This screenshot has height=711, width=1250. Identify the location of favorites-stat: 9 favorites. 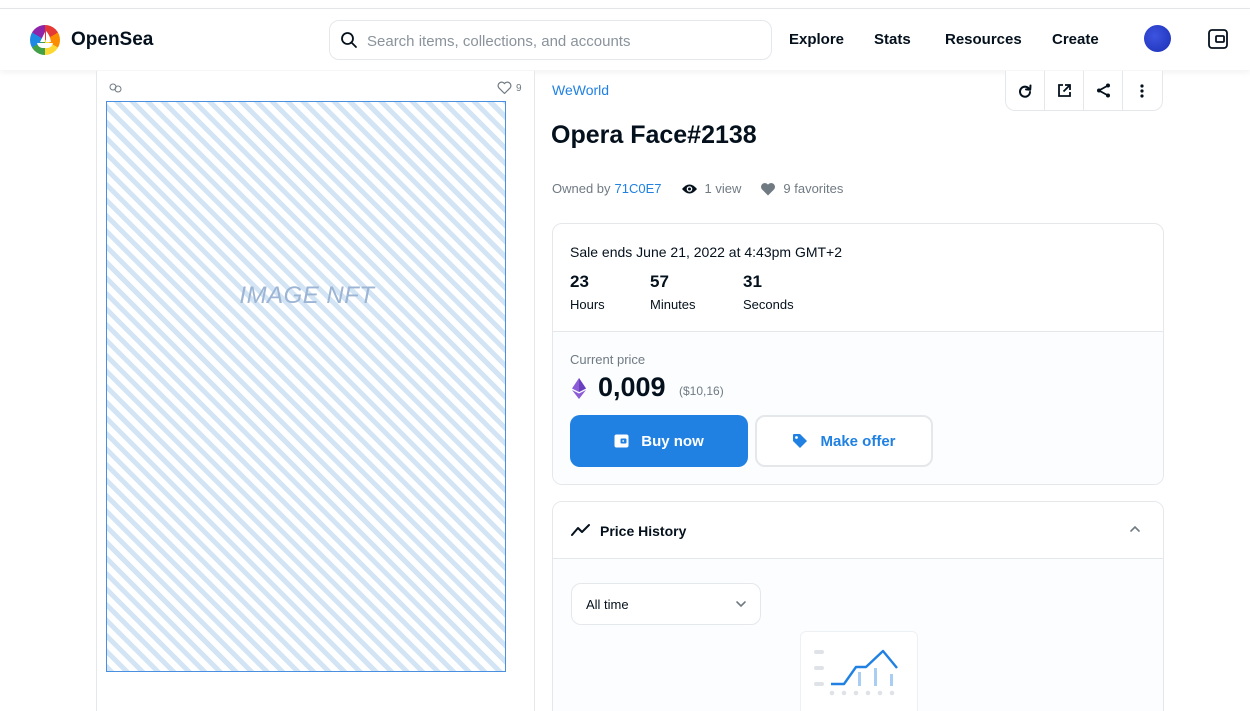
(801, 188).